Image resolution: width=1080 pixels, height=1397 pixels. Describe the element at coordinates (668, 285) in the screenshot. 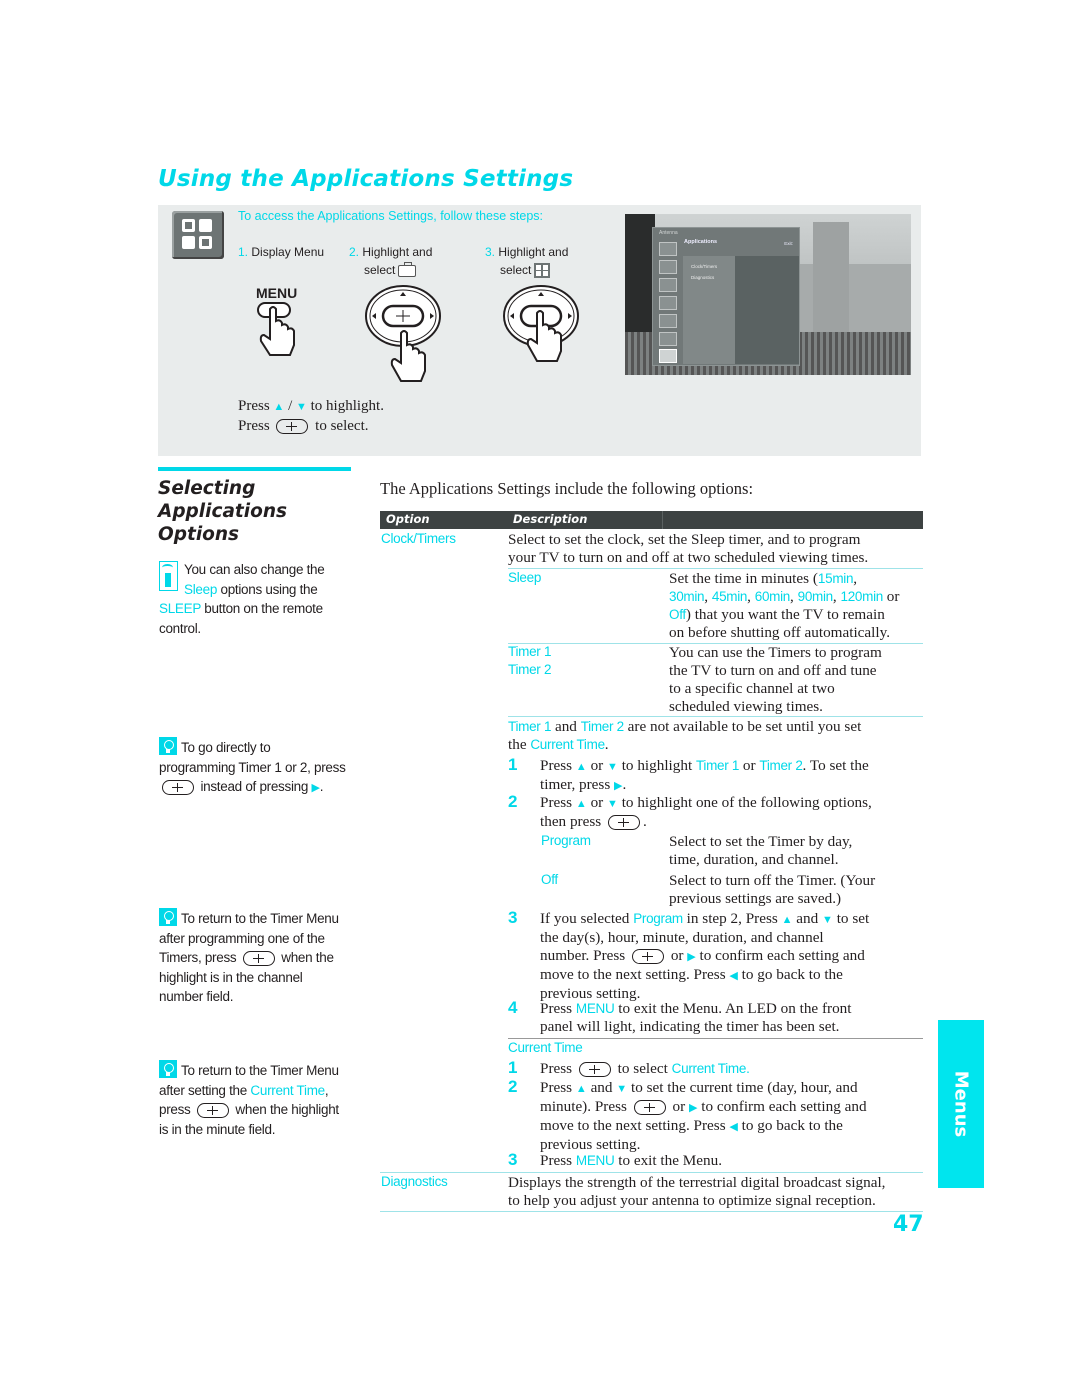

I see `screen-icon` at that location.